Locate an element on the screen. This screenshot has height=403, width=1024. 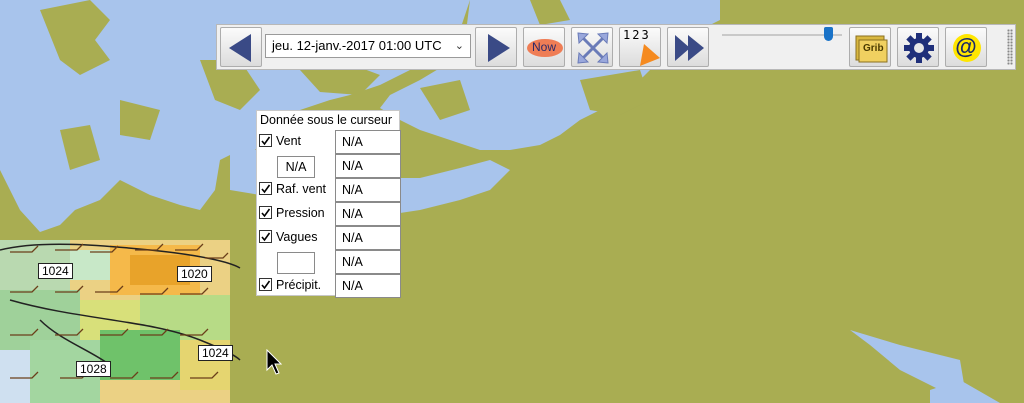
fast-forward-button is located at coordinates (688, 47).